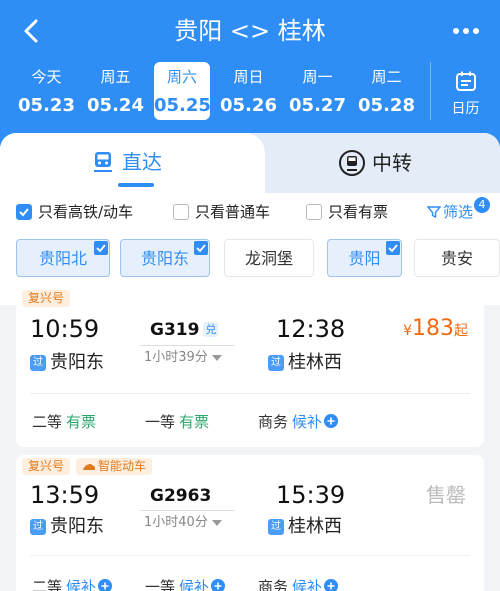 This screenshot has width=500, height=591. Describe the element at coordinates (181, 77) in the screenshot. I see `date-weekday: 周六` at that location.